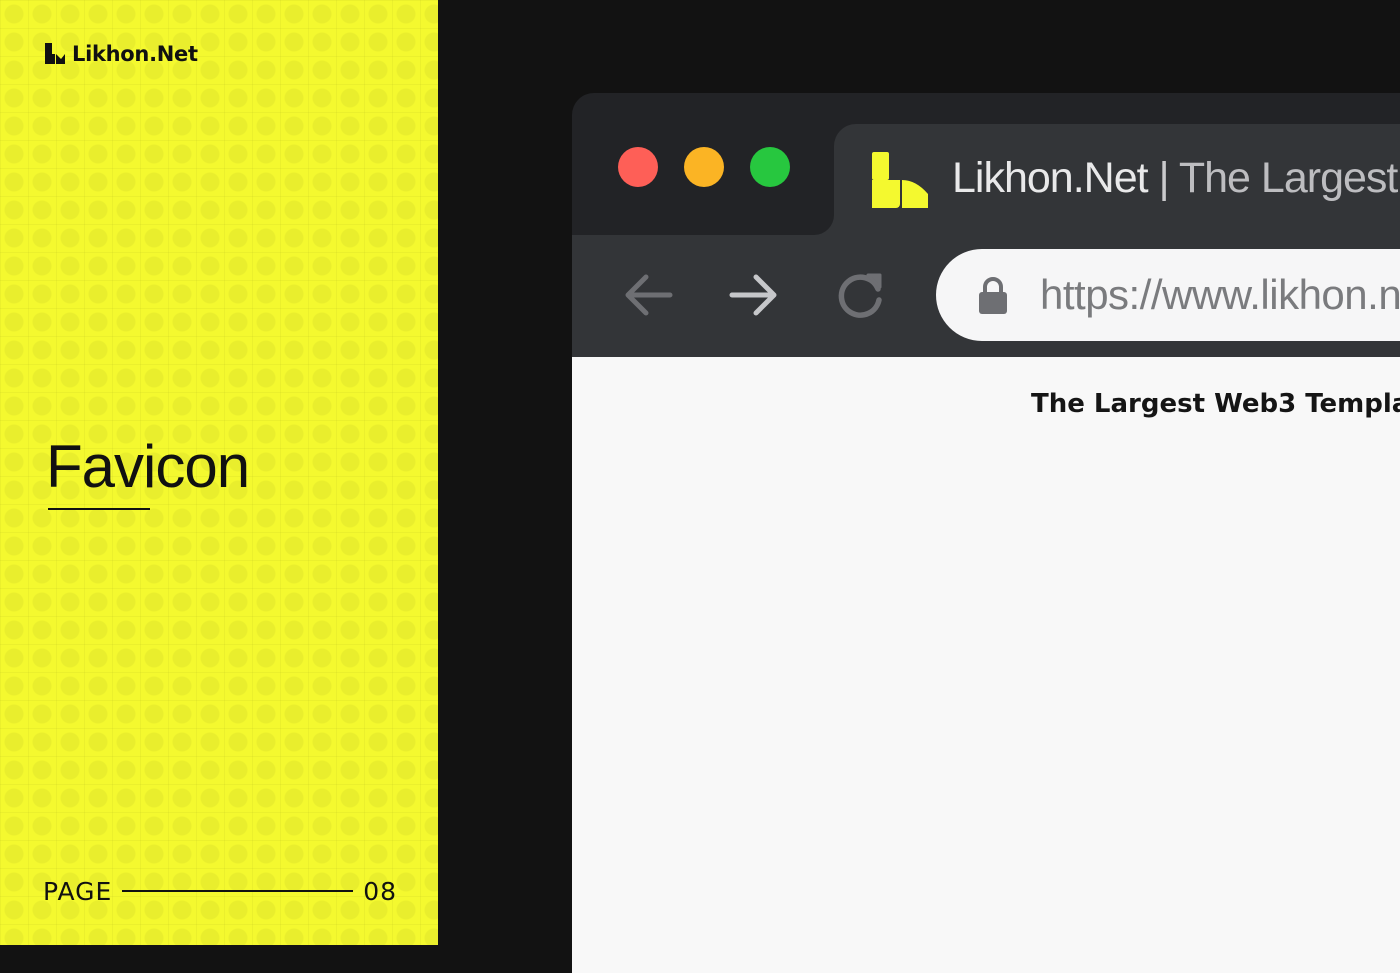 Image resolution: width=1400 pixels, height=973 pixels. I want to click on title-underline, so click(99, 509).